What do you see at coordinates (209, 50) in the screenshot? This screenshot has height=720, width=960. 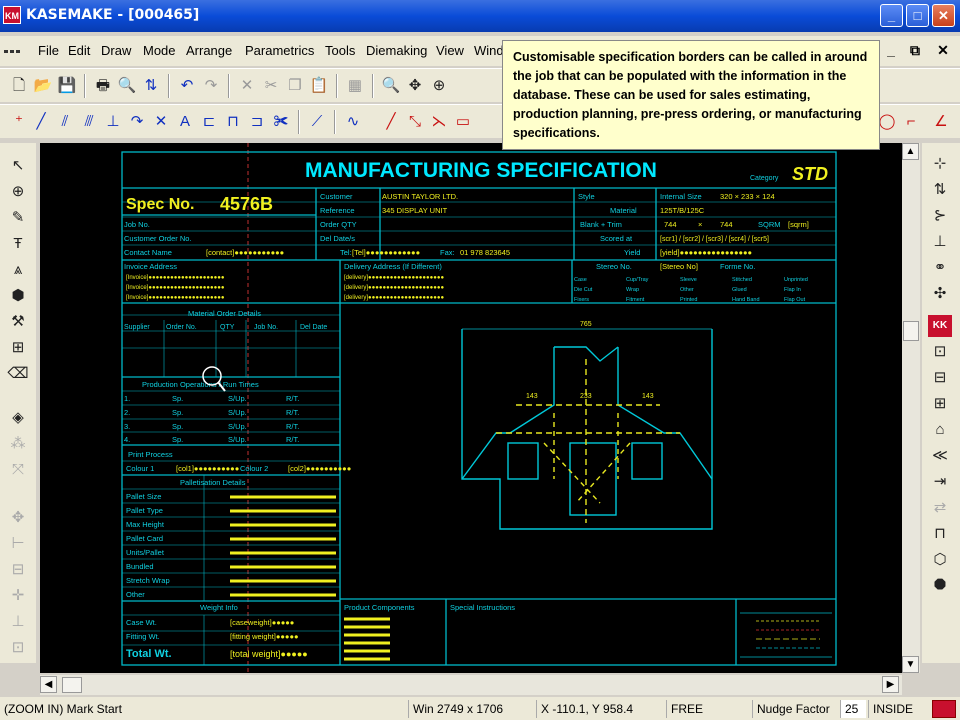 I see `menu-arrange: Arrange` at bounding box center [209, 50].